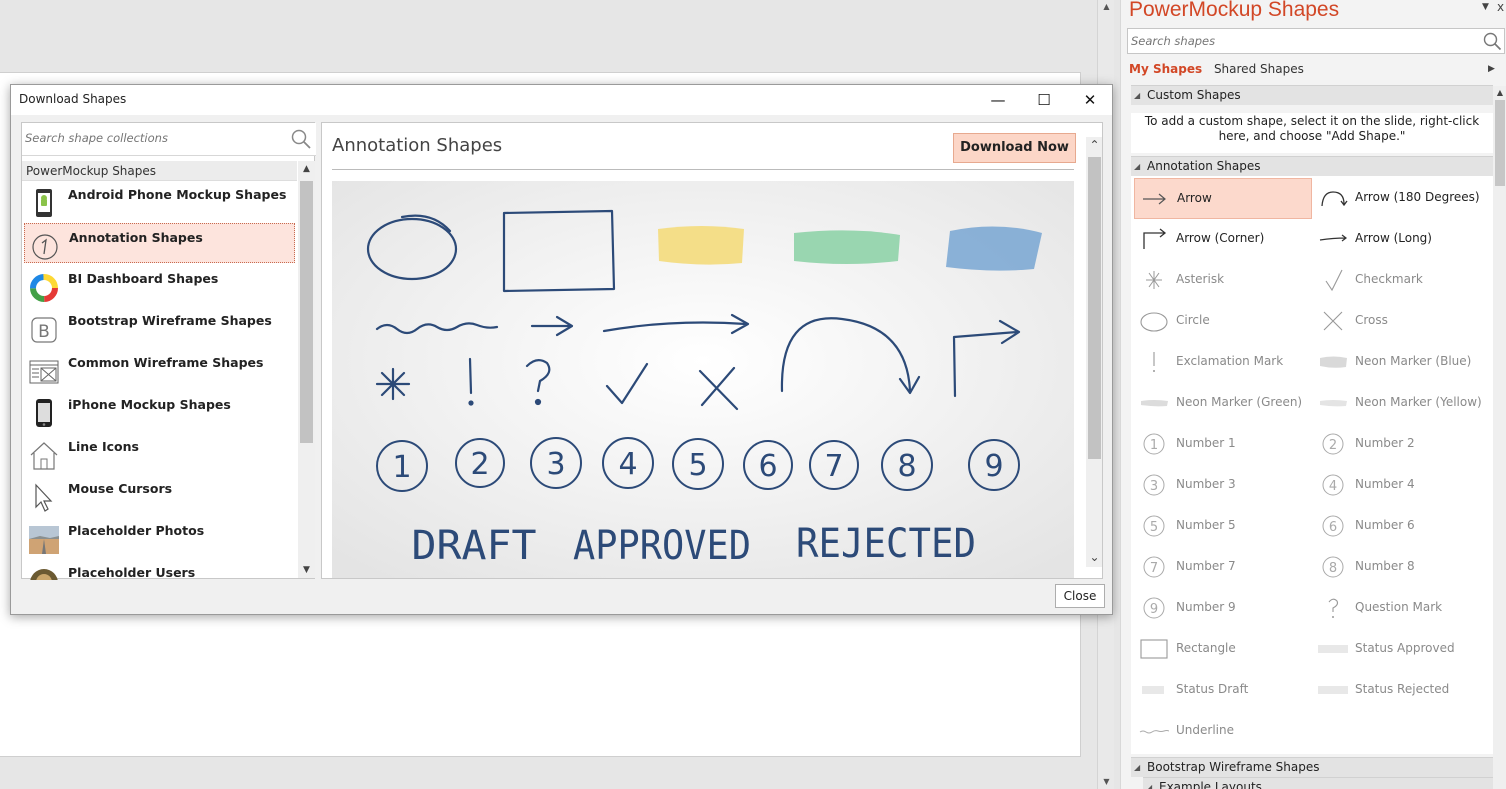 The width and height of the screenshot is (1506, 789). Describe the element at coordinates (159, 201) in the screenshot. I see `collection-item-android: Android Phone Mockup Shapes` at that location.